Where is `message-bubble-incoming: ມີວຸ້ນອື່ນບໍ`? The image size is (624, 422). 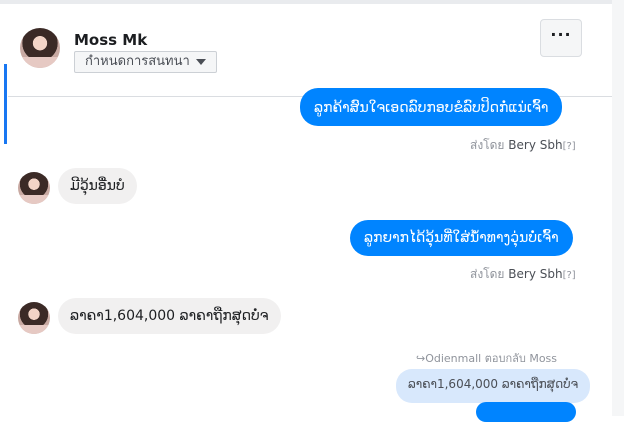
message-bubble-incoming: ມີວຸ້ນອື່ນບໍ is located at coordinates (97, 186).